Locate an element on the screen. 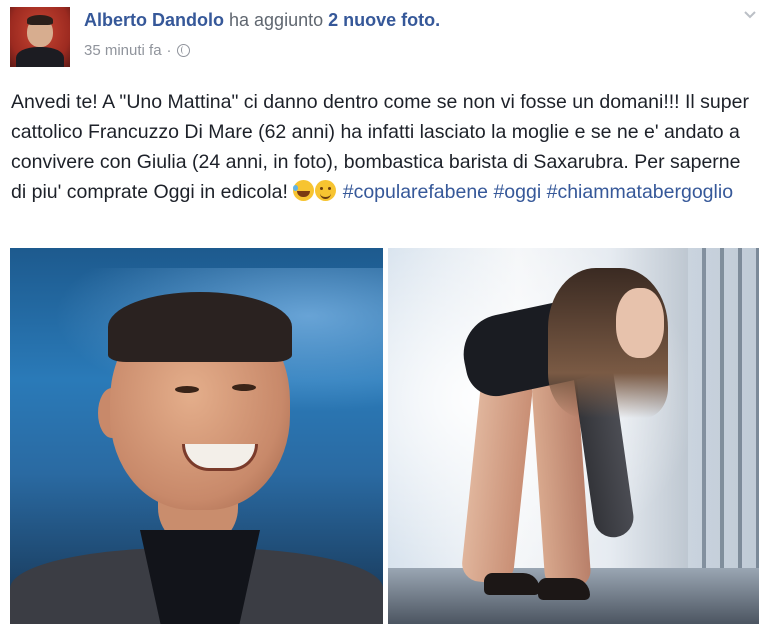 The height and width of the screenshot is (630, 767). laughing-tears-emoji-icon is located at coordinates (304, 190).